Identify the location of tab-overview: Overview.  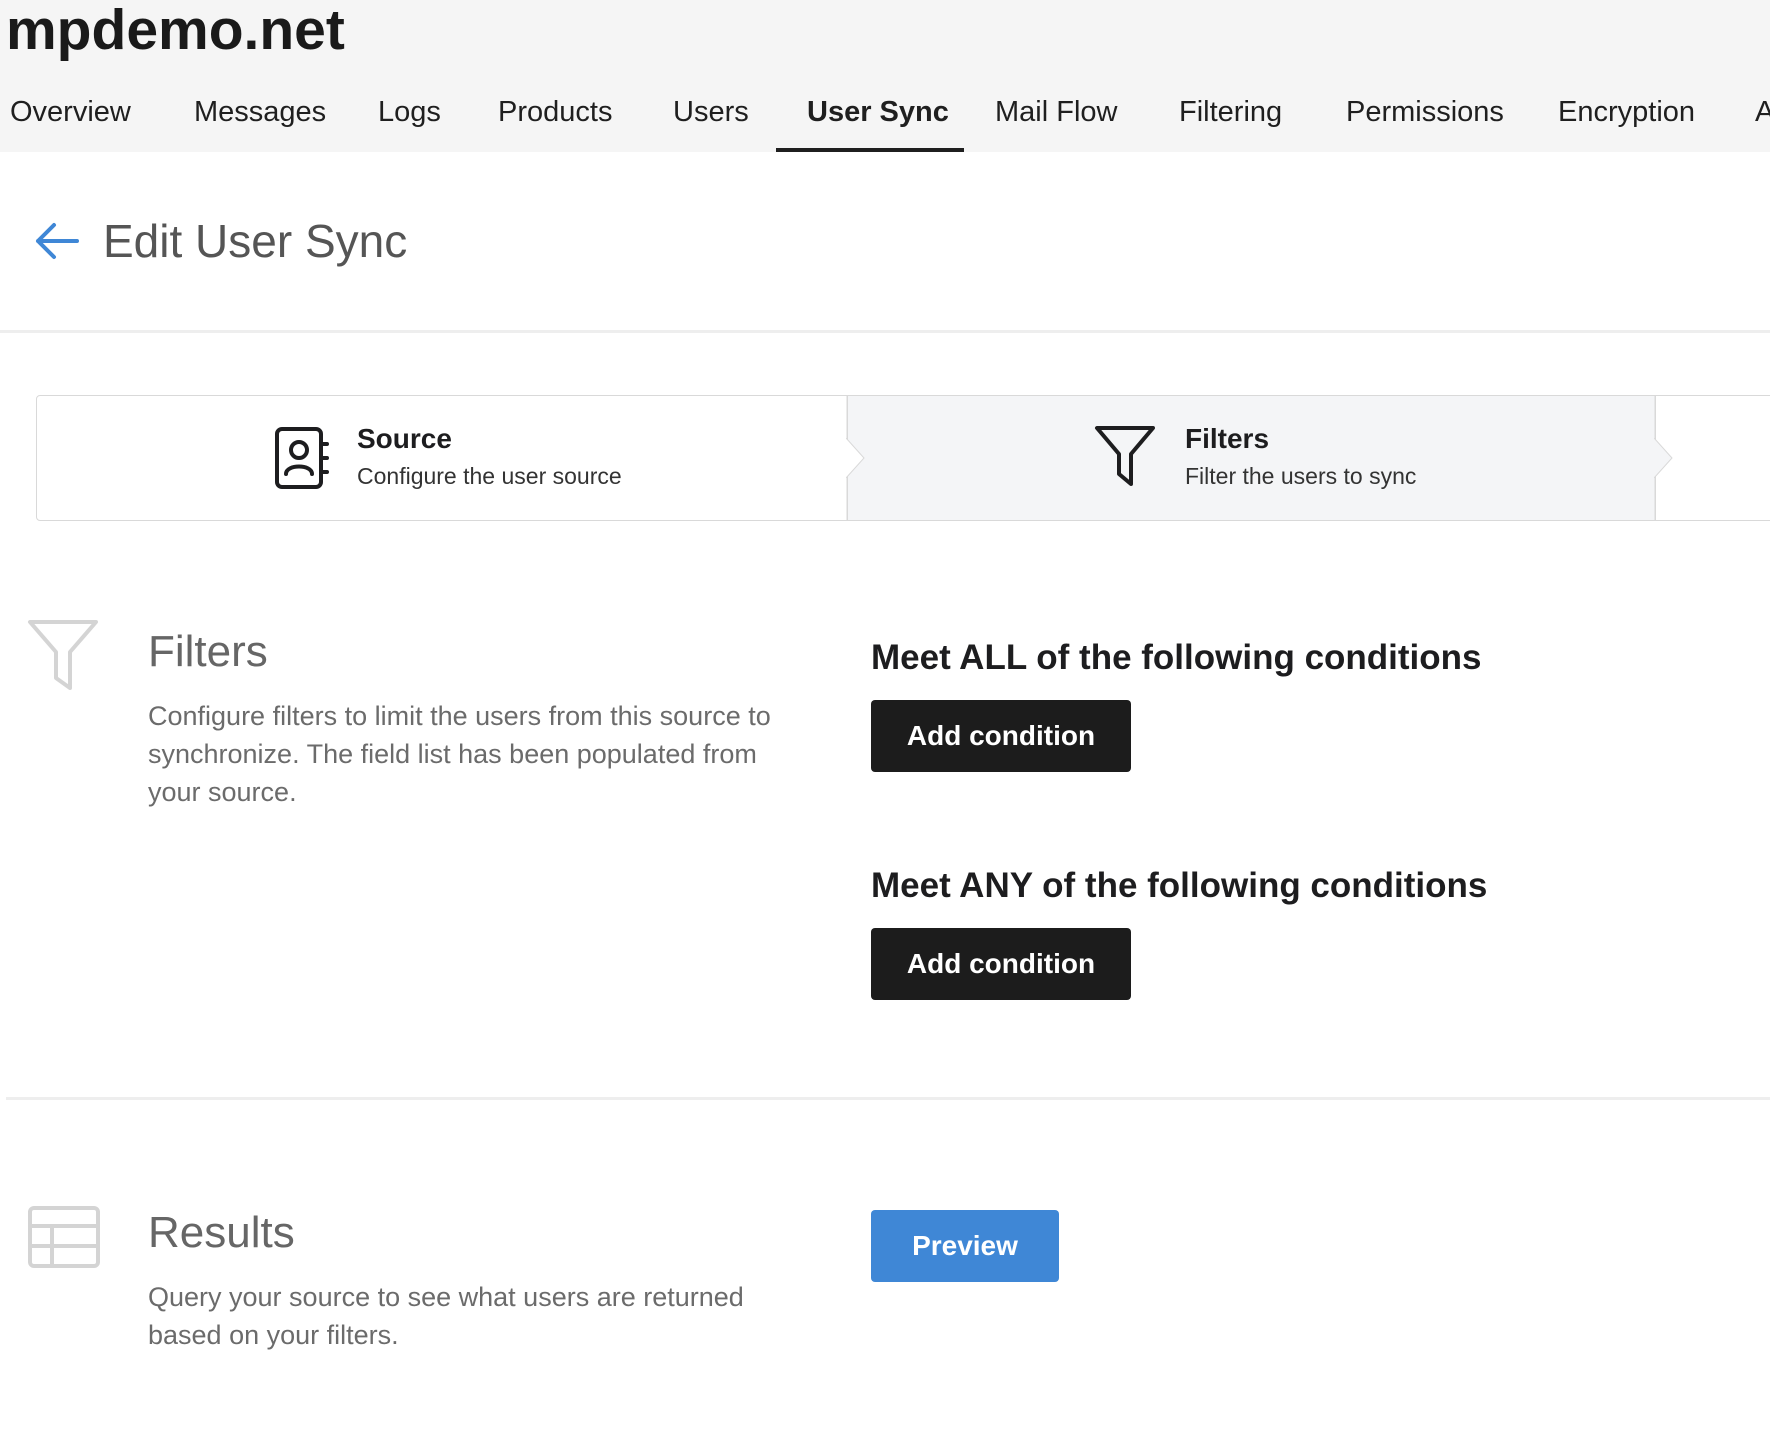
(70, 112).